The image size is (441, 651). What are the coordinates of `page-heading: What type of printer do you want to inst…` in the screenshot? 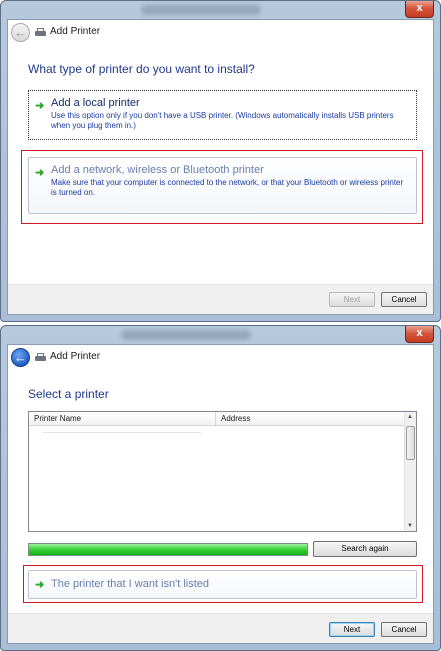 It's located at (141, 69).